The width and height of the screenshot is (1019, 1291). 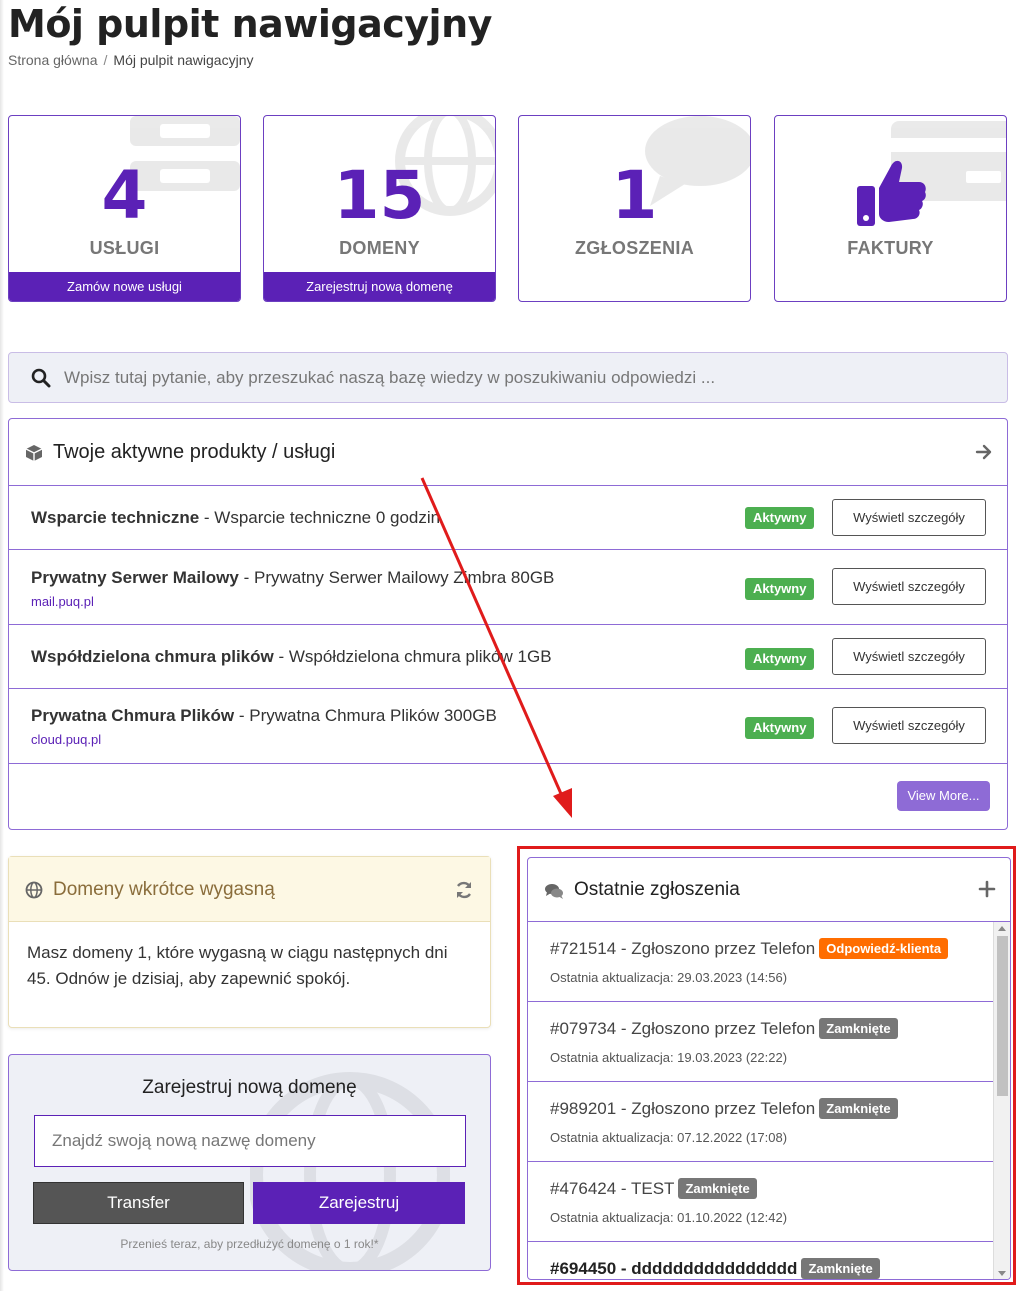 I want to click on status-badge: Odpowiedź-klienta, so click(x=884, y=948).